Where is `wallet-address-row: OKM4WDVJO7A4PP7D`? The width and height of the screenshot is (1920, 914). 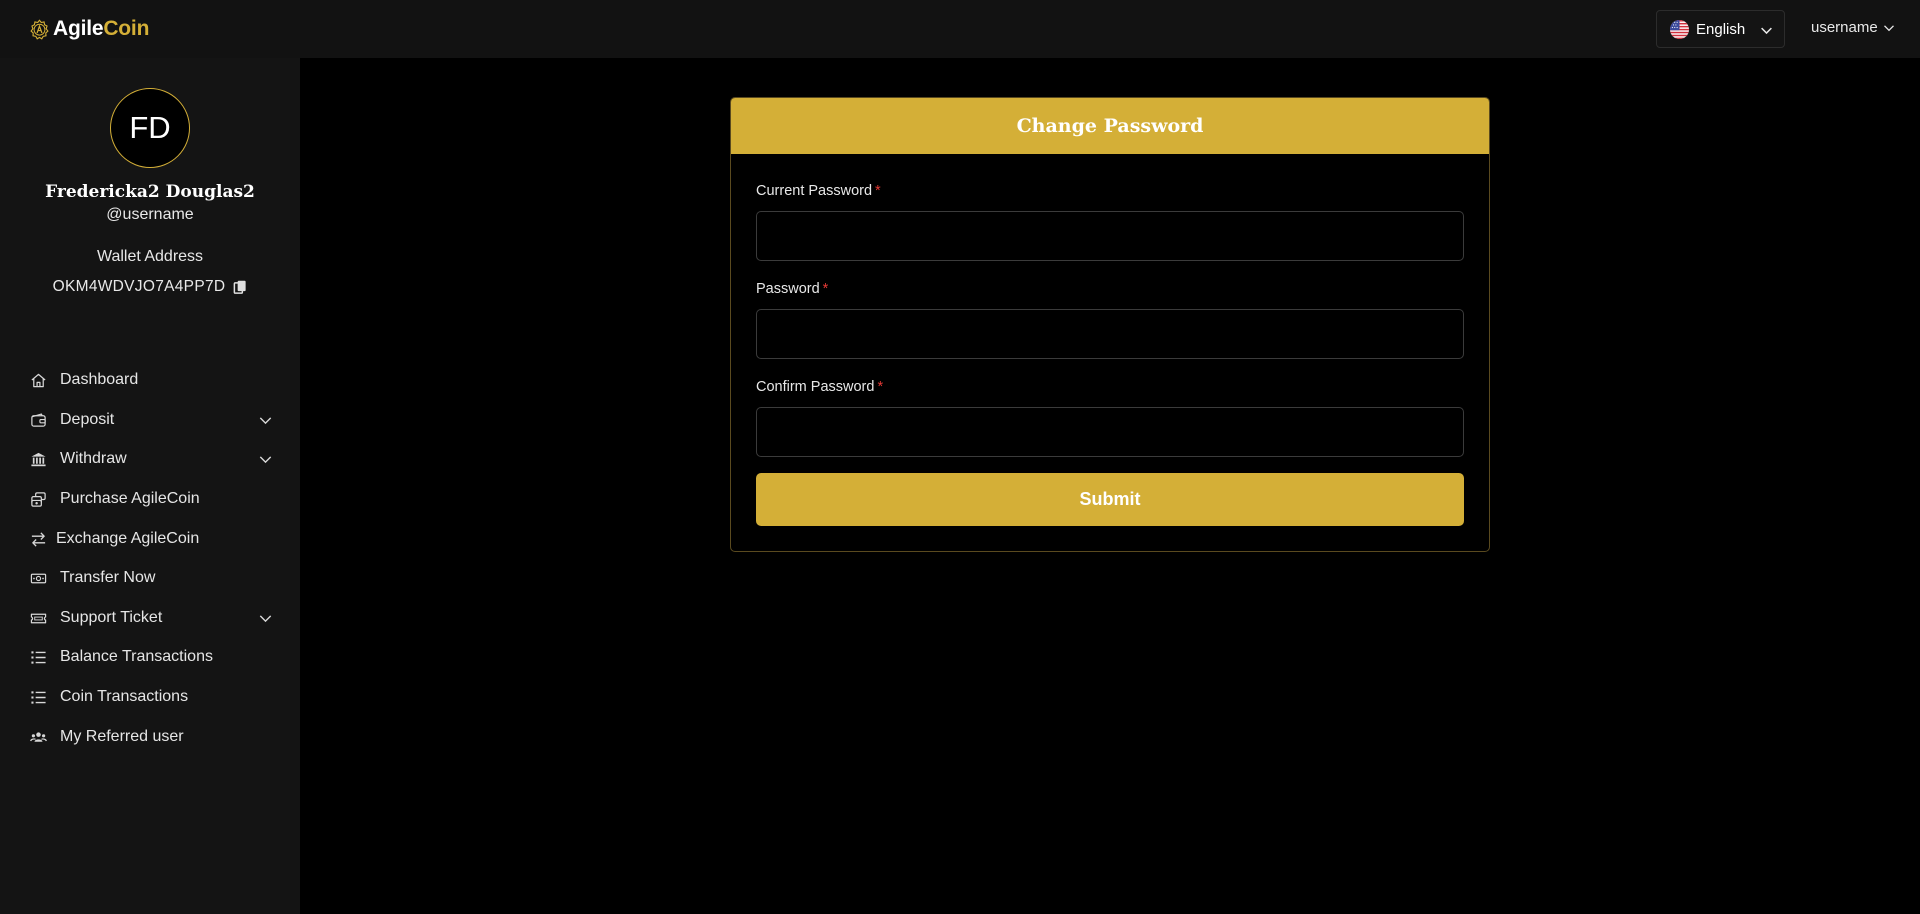
wallet-address-row: OKM4WDVJO7A4PP7D is located at coordinates (150, 287).